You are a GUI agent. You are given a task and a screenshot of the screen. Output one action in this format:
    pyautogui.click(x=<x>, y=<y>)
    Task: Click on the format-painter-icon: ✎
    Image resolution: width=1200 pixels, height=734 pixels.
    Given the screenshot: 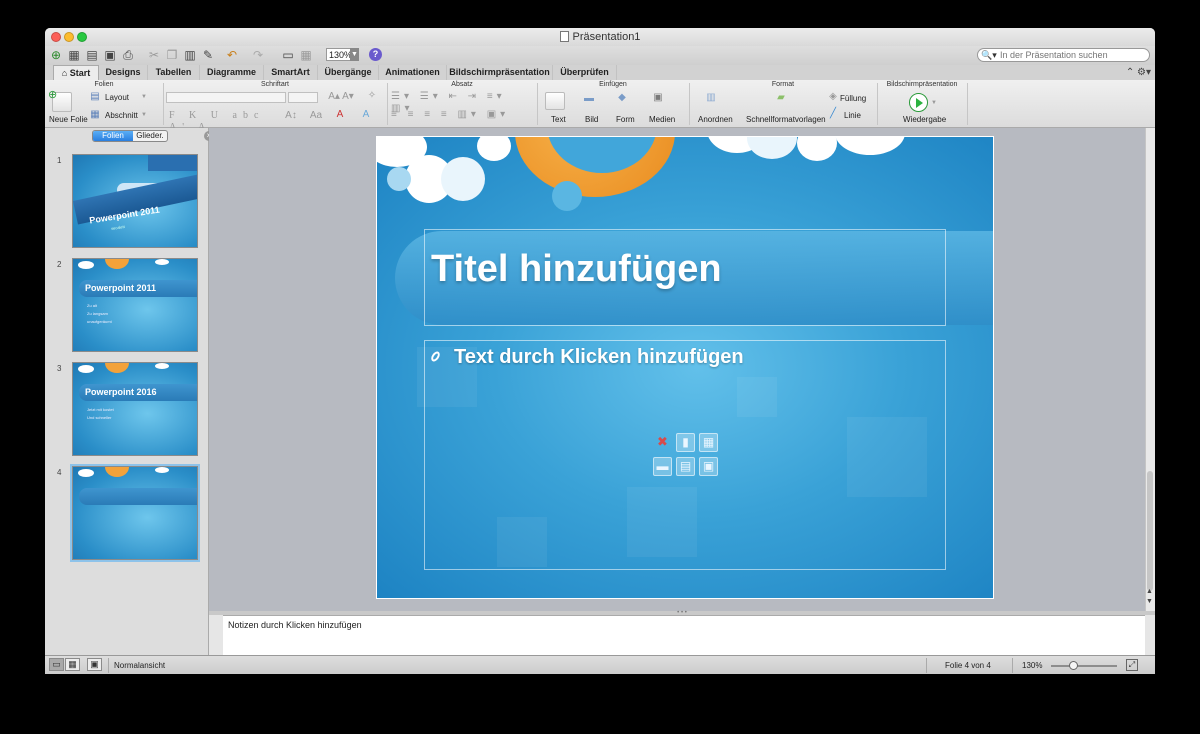 What is the action you would take?
    pyautogui.click(x=208, y=55)
    